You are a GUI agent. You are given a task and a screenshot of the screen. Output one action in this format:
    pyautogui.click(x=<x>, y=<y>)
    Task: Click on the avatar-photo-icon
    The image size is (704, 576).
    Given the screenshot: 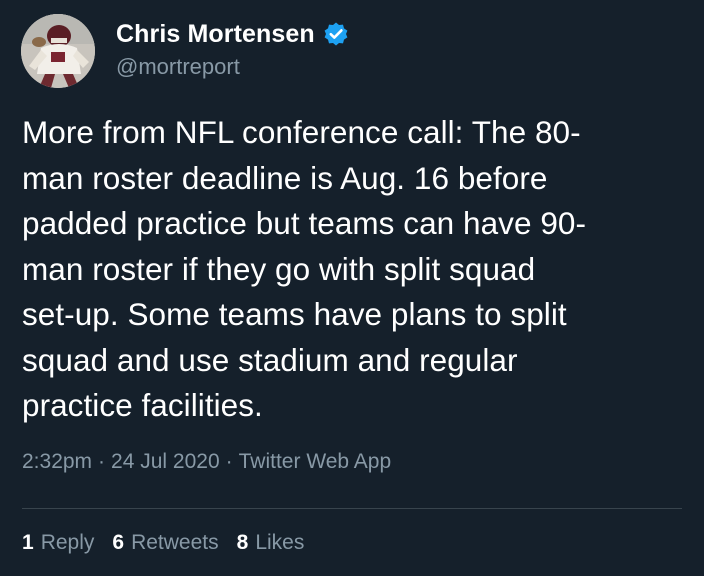 What is the action you would take?
    pyautogui.click(x=58, y=51)
    